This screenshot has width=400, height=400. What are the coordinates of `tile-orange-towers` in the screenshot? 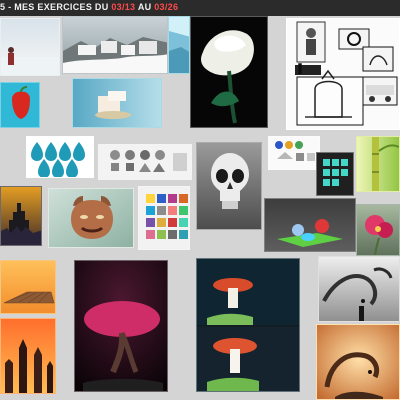 It's located at (28, 356).